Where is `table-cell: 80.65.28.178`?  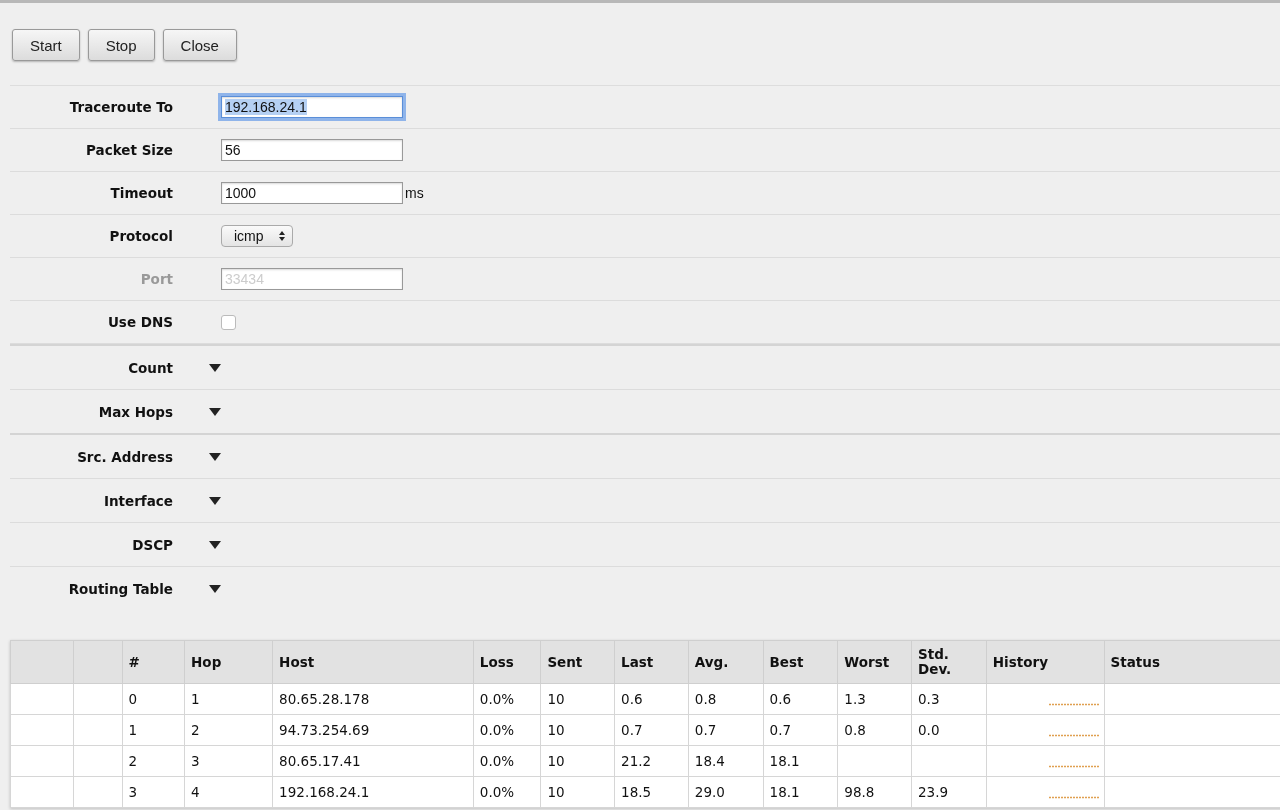 table-cell: 80.65.28.178 is located at coordinates (373, 699).